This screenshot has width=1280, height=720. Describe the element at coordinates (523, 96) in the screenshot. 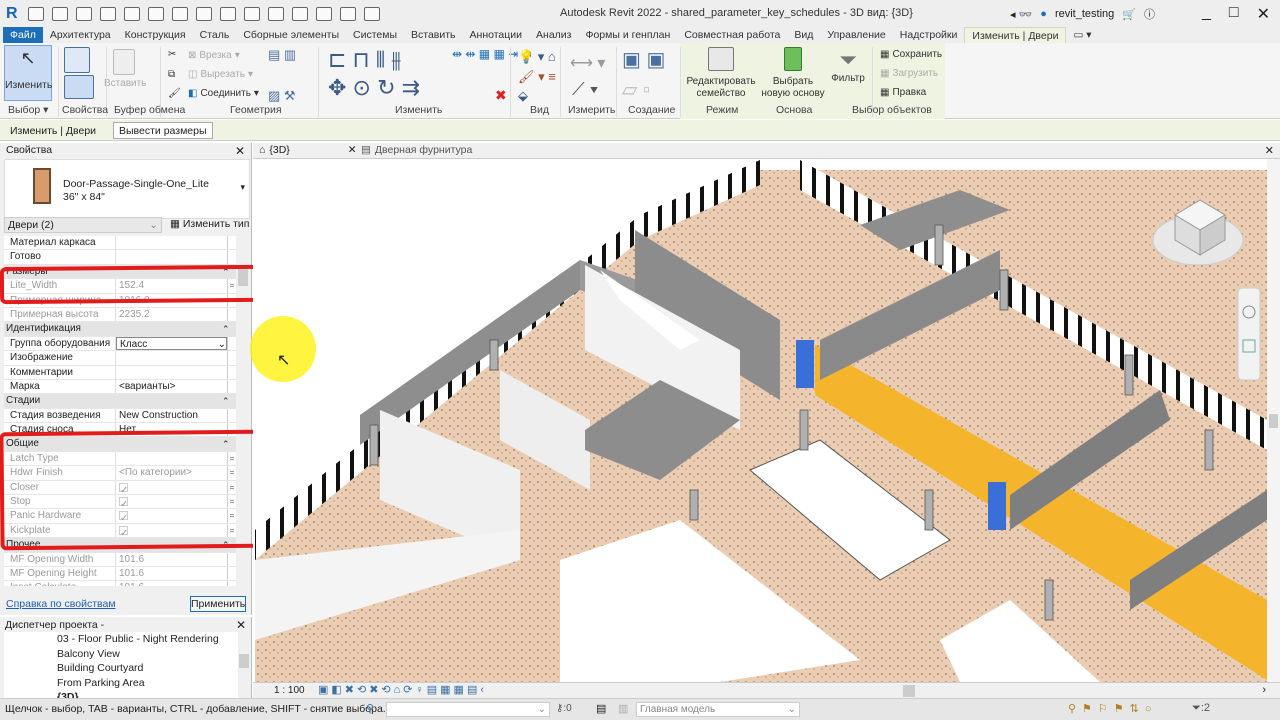

I see `hide-icon: ⬙` at that location.